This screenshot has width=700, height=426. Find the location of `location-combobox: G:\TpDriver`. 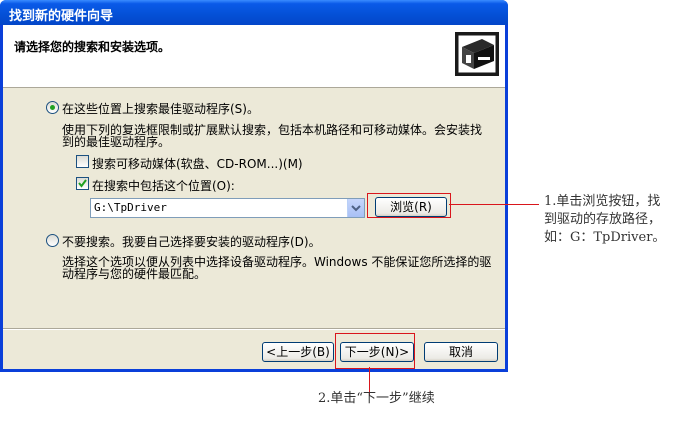

location-combobox: G:\TpDriver is located at coordinates (227, 208).